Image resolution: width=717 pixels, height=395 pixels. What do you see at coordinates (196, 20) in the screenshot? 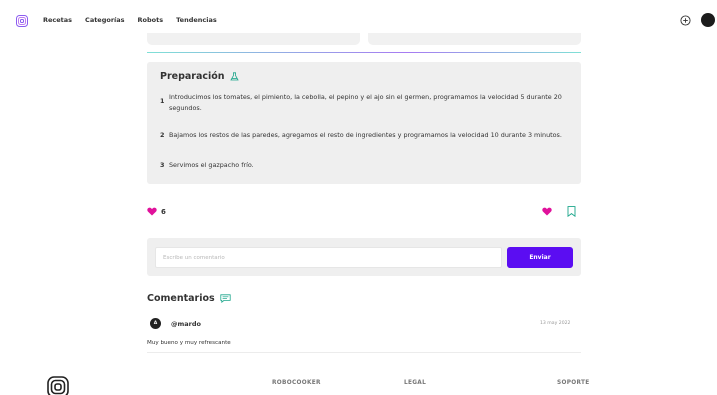
I see `nav-item-tendencias: Tendencias` at bounding box center [196, 20].